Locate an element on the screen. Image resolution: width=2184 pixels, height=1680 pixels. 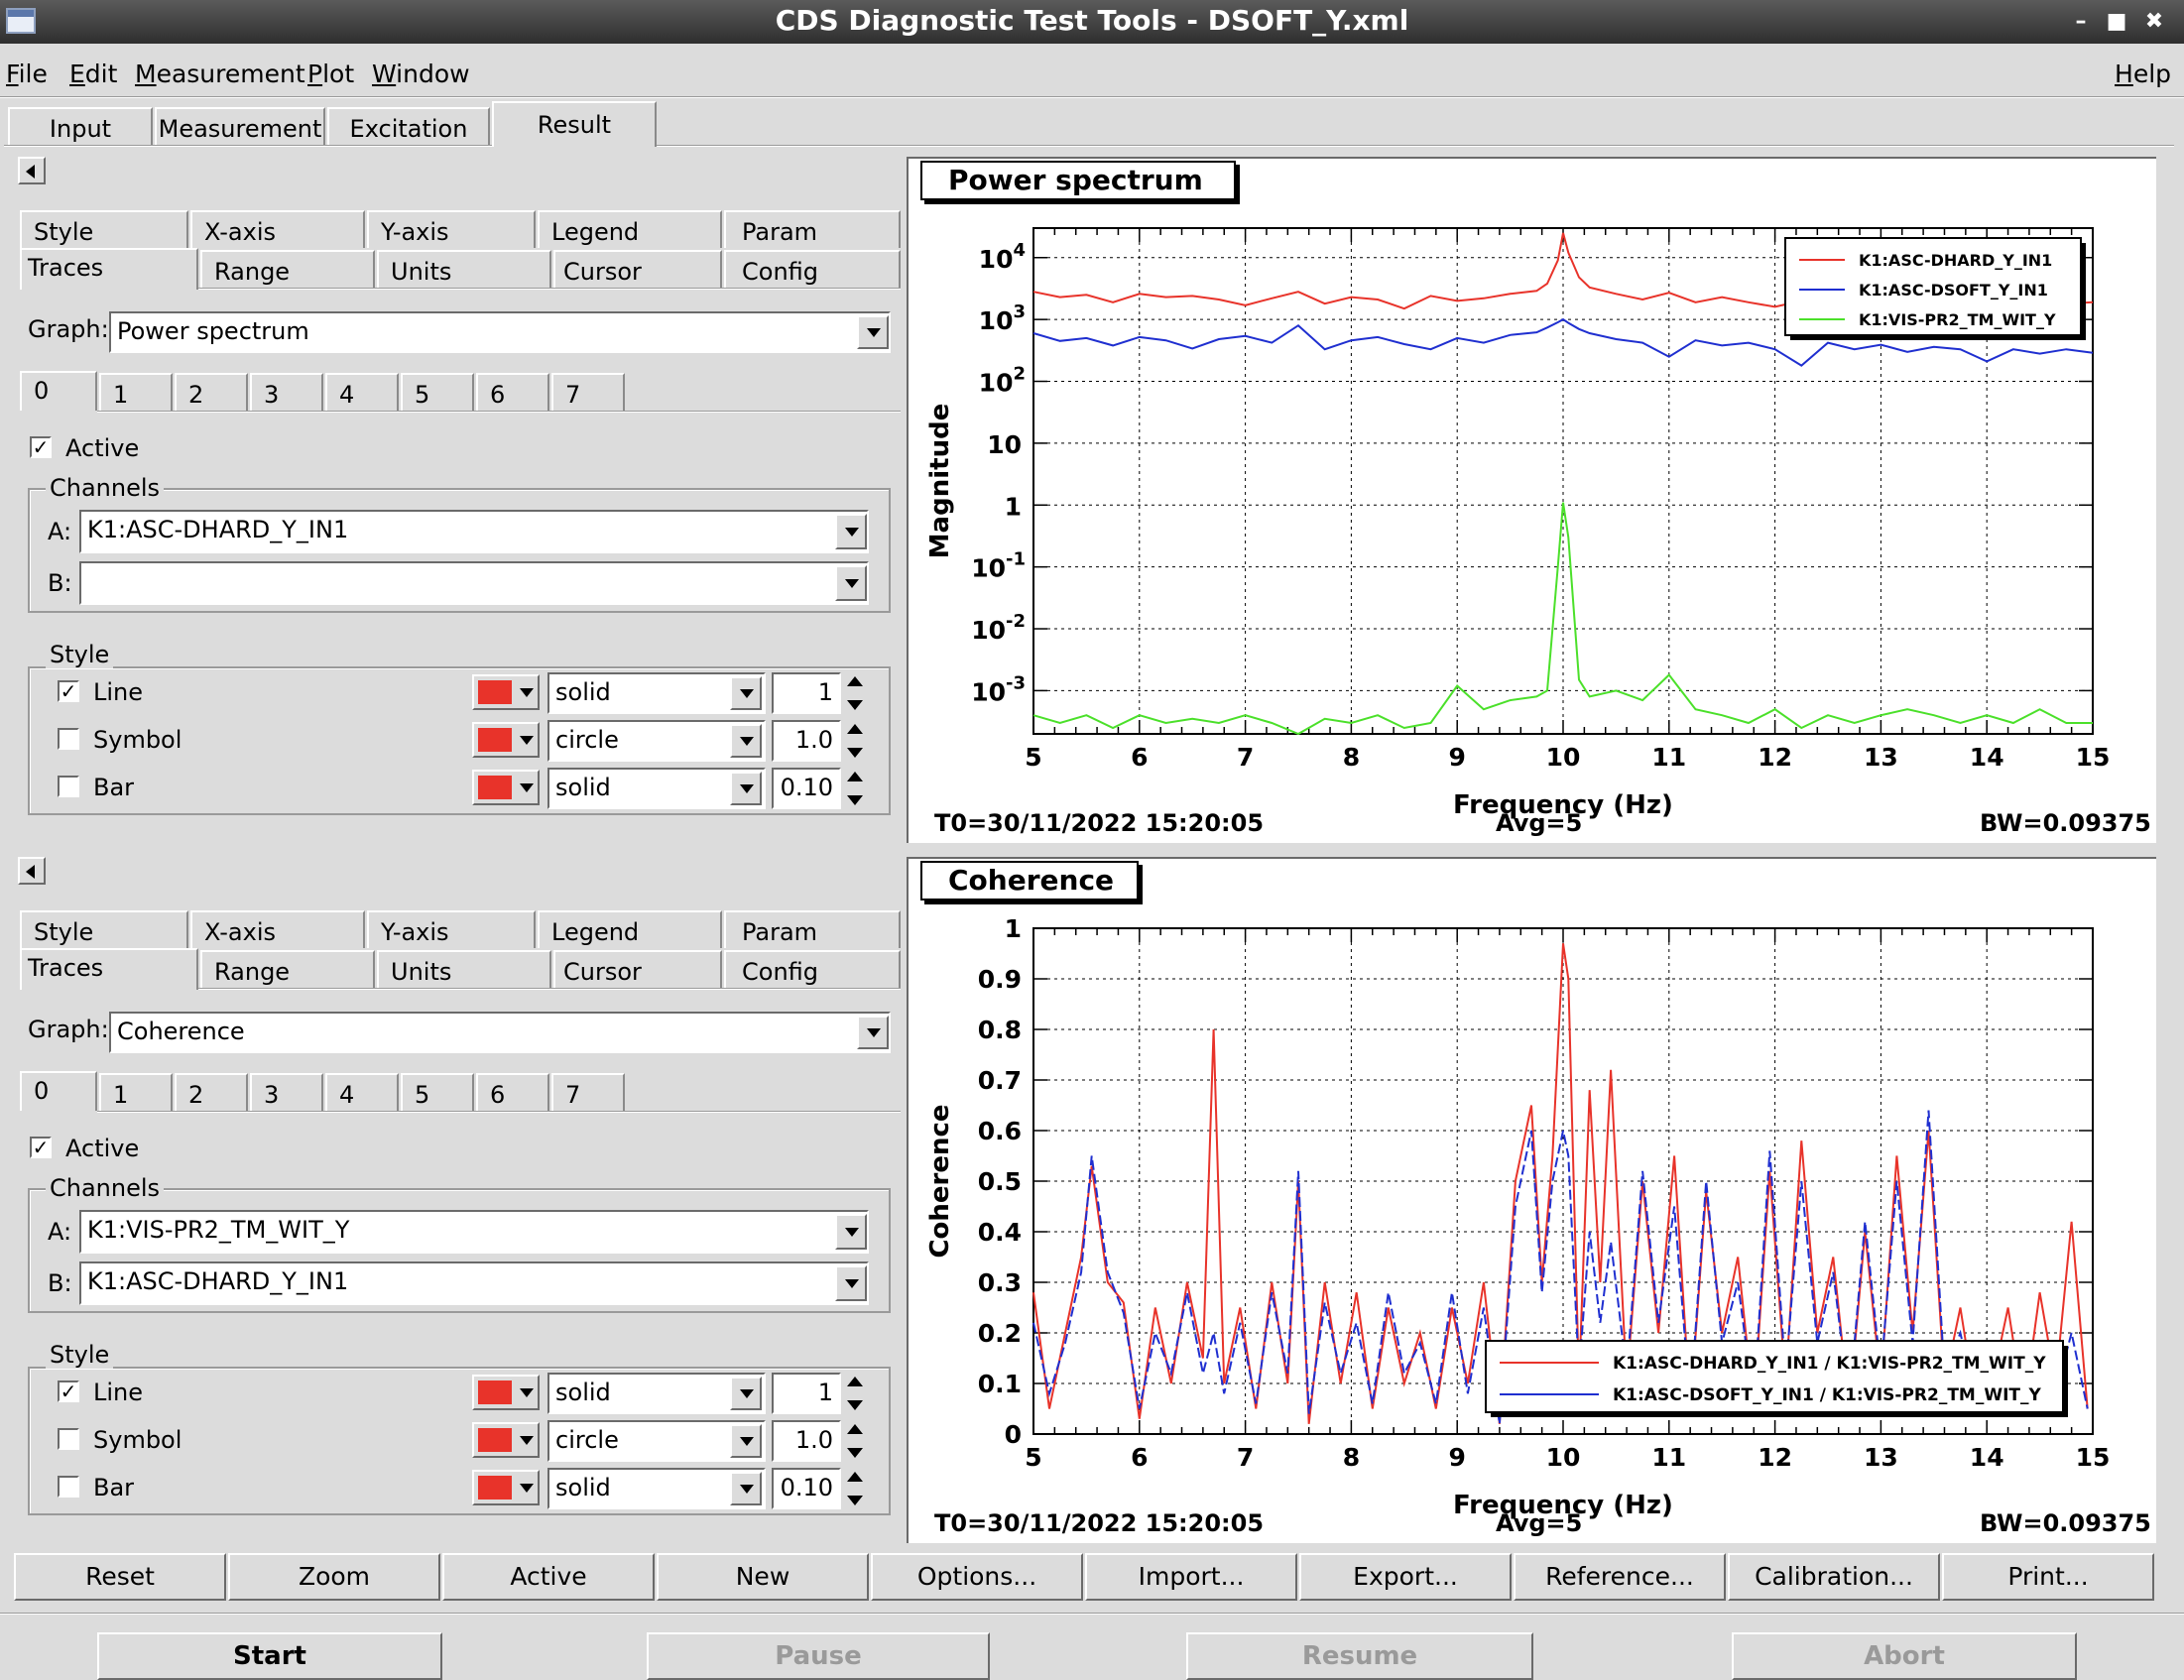
menu-window: Window is located at coordinates (421, 74).